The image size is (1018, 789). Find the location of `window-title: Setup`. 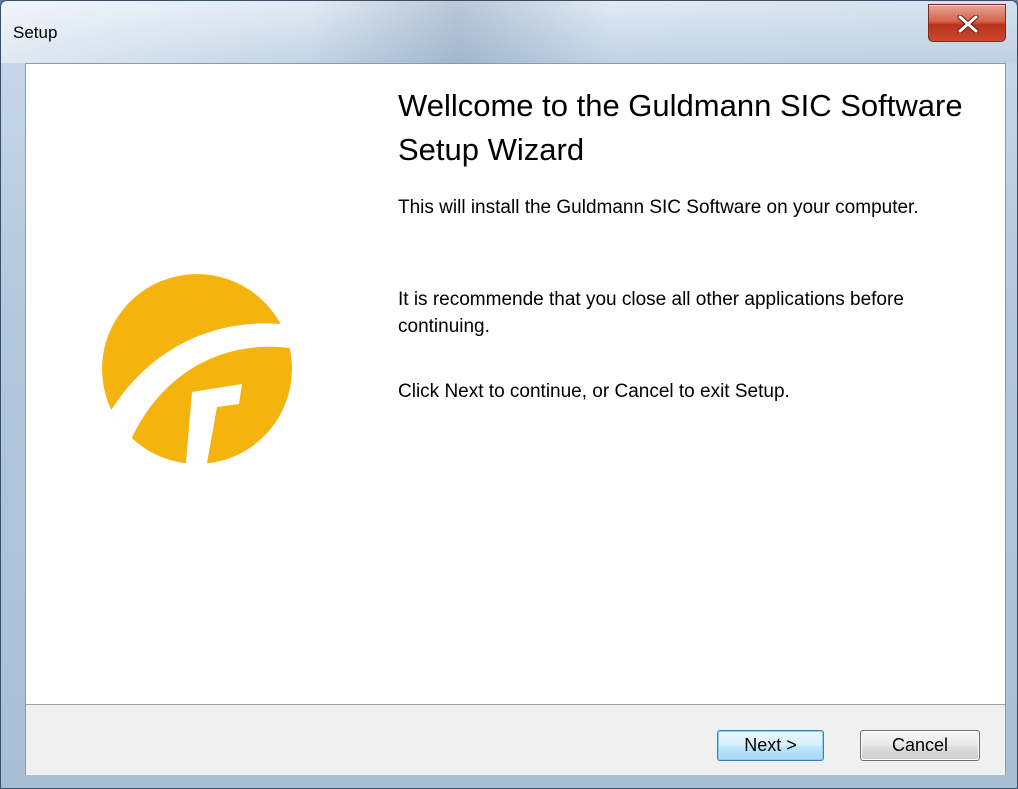

window-title: Setup is located at coordinates (35, 32).